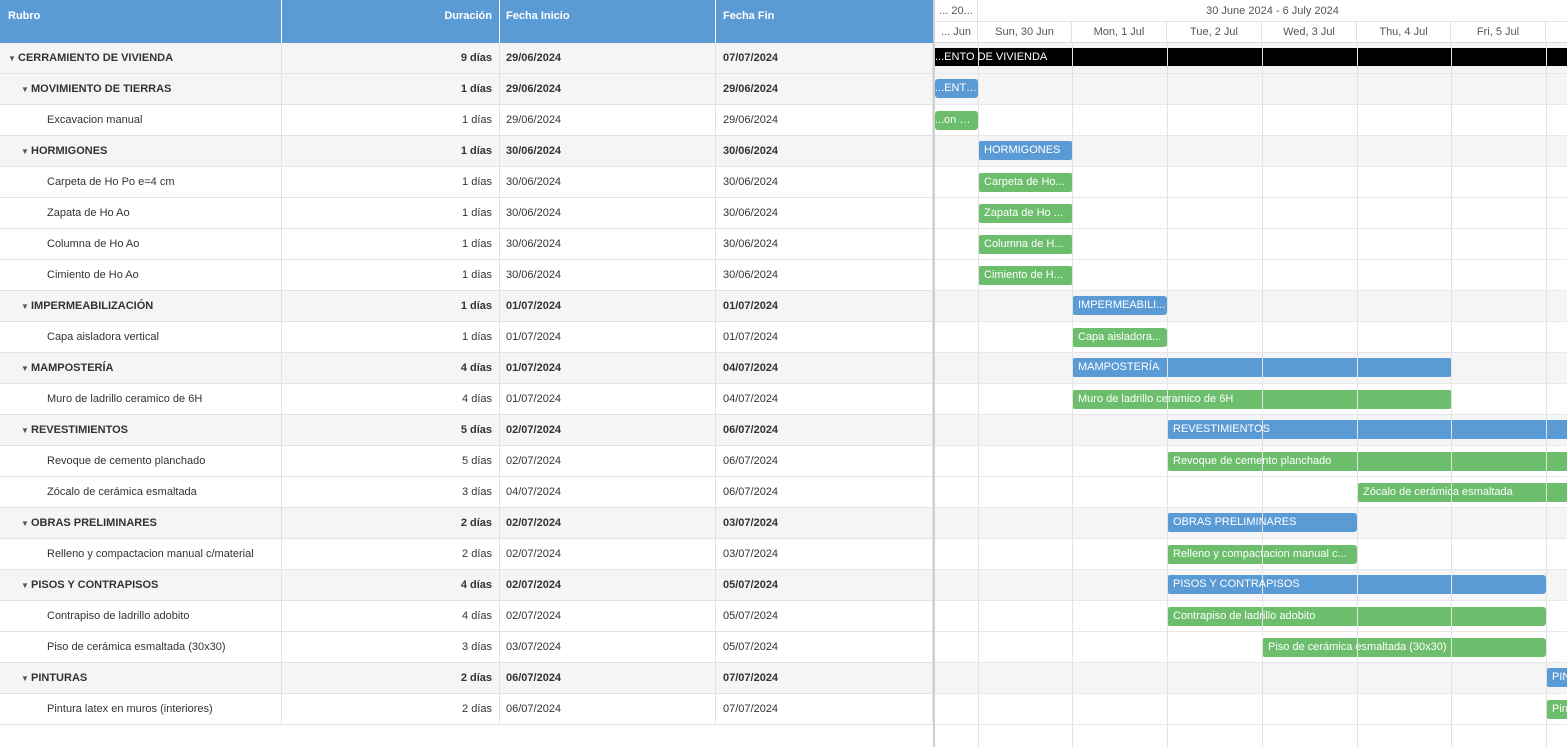 This screenshot has width=1567, height=747. I want to click on cell-name: Capa aisladora vertical, so click(141, 337).